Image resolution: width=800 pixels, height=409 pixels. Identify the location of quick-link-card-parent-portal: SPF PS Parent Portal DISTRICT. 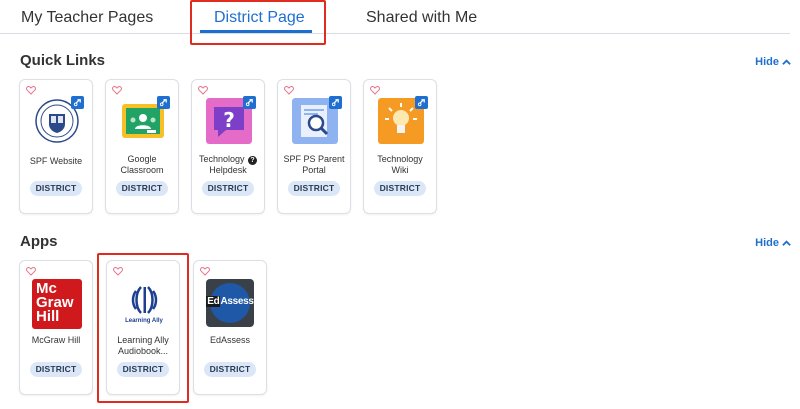
(314, 146).